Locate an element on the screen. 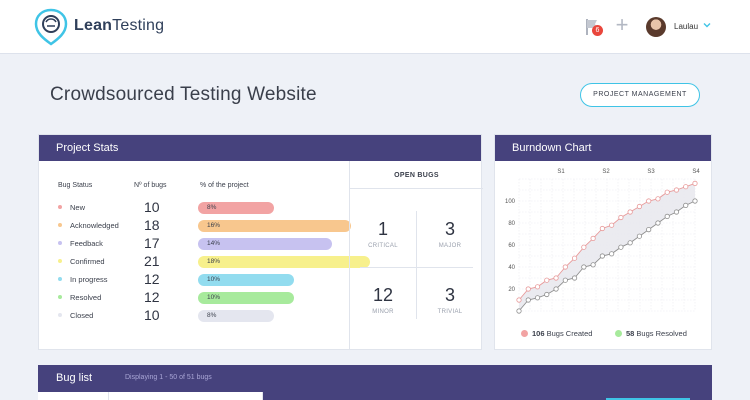 The image size is (750, 400). bug-status-row: Feedback 17 14% is located at coordinates (189, 243).